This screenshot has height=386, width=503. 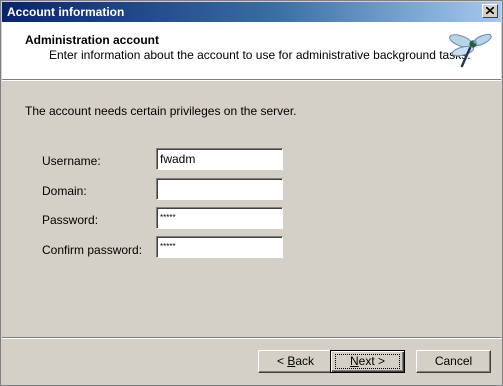 I want to click on focus-ring, so click(x=367, y=361).